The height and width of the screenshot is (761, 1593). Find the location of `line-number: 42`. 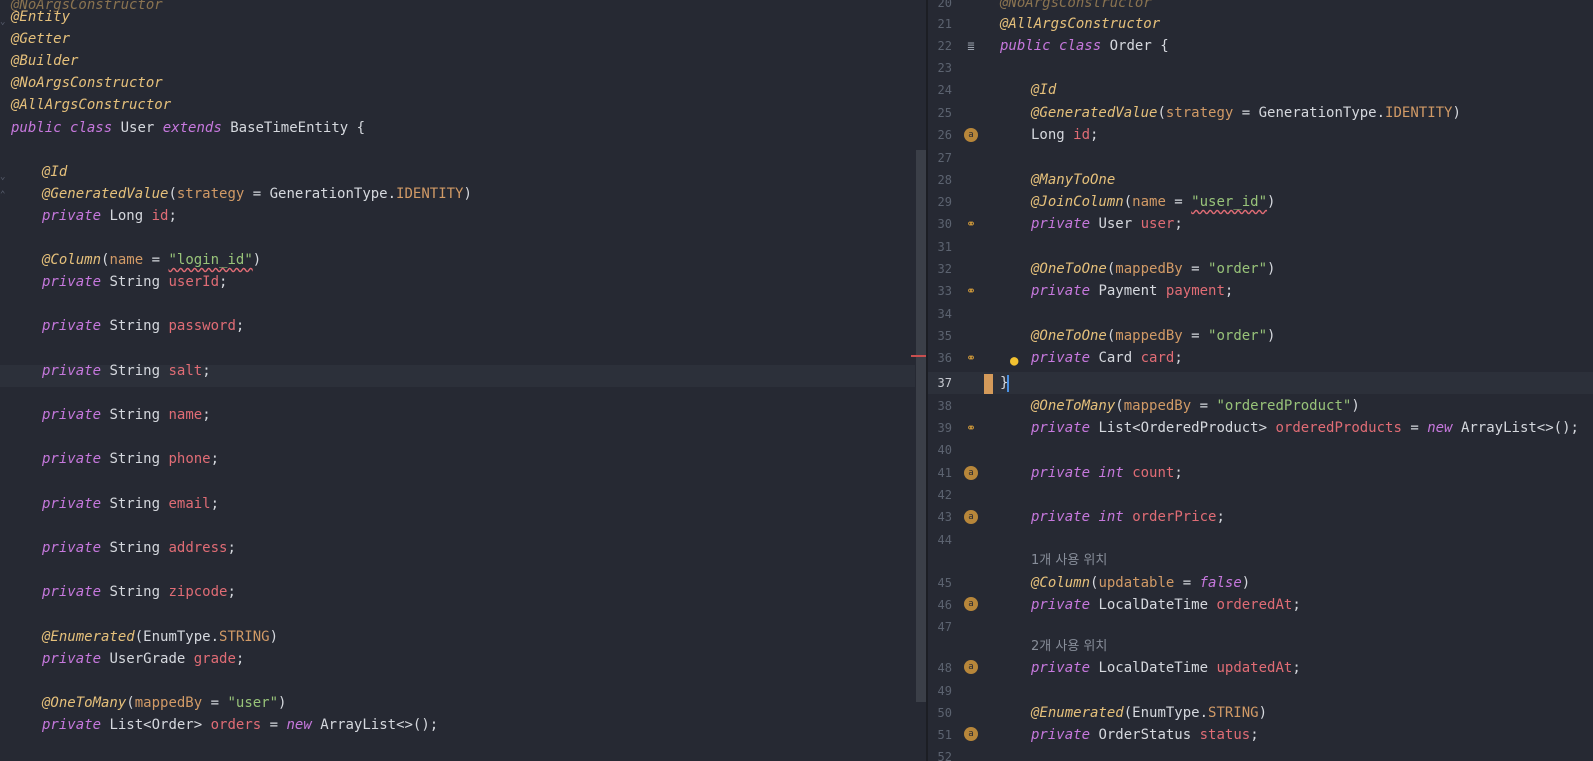

line-number: 42 is located at coordinates (944, 495).